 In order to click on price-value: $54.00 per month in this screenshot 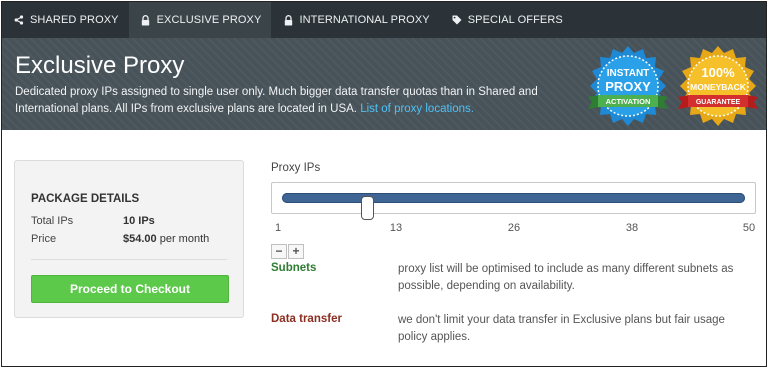, I will do `click(166, 239)`.